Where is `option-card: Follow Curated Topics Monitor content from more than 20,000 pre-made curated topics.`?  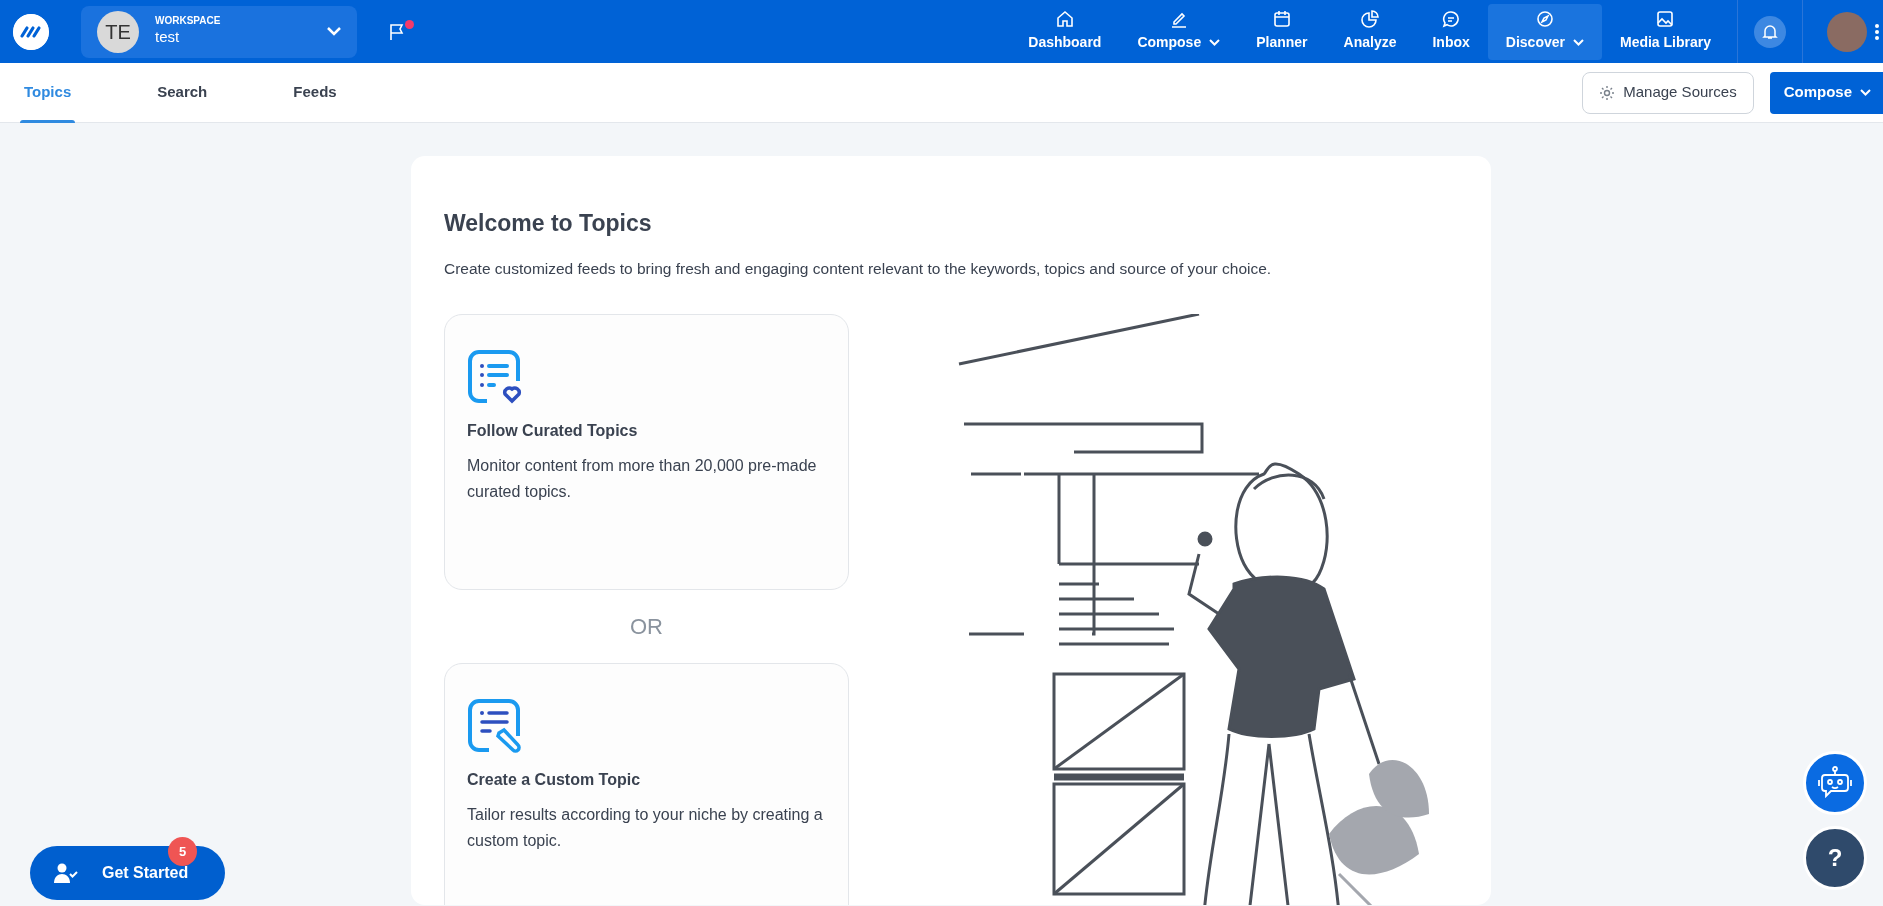 option-card: Follow Curated Topics Monitor content from more than 20,000 pre-made curated topics. is located at coordinates (646, 451).